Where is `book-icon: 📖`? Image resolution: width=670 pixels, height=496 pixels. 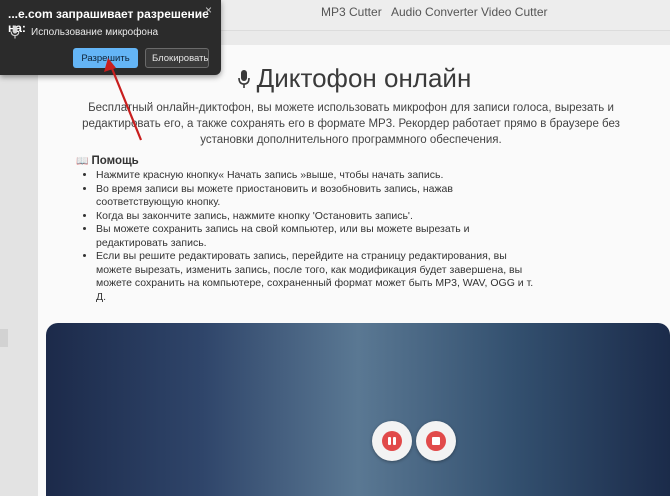
book-icon: 📖 is located at coordinates (82, 161).